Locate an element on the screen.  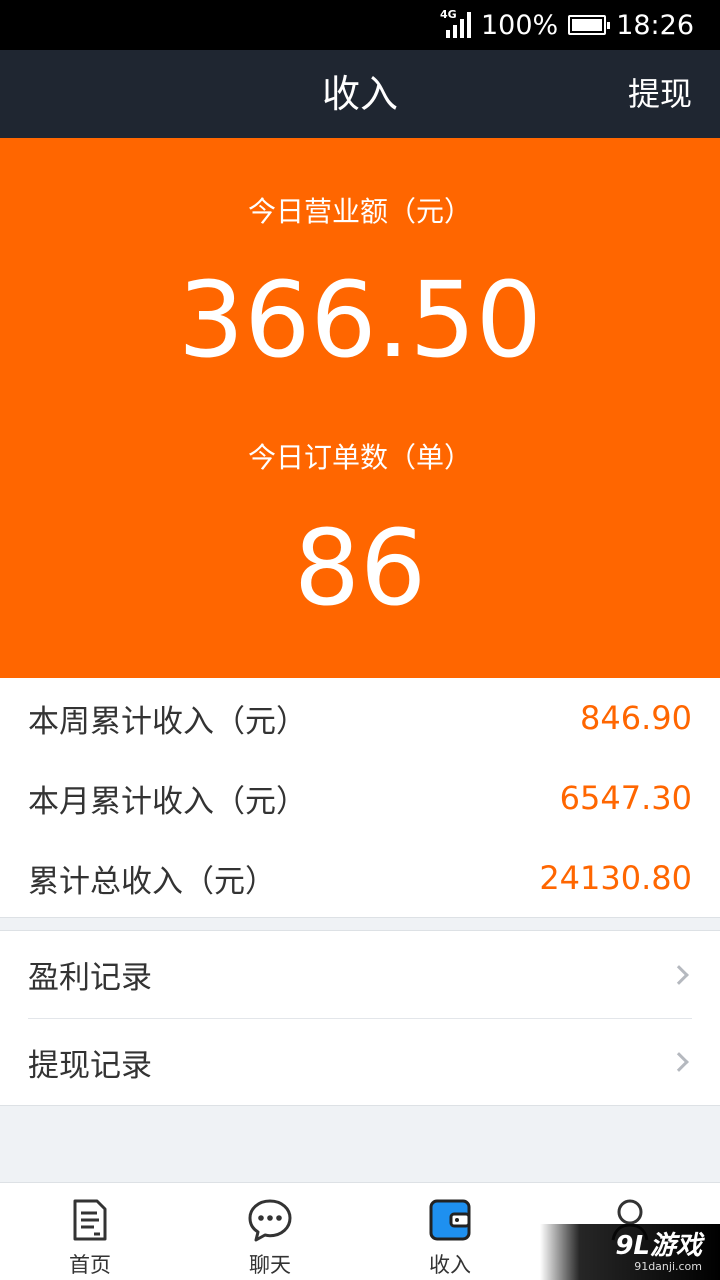
records-list: 盈利记录 提现记录 is located at coordinates (360, 1018).